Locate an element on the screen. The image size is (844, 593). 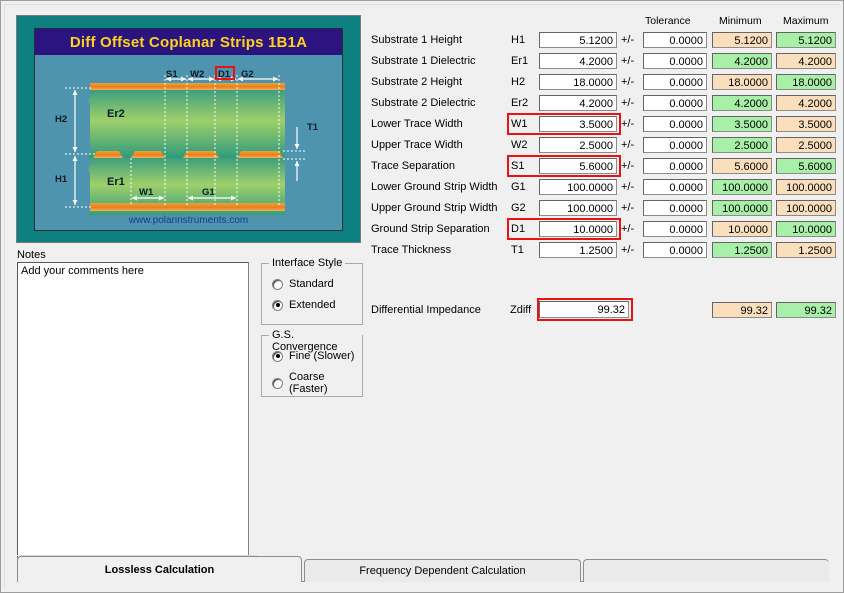
parameter-value-field: 2.5000 is located at coordinates (578, 145).